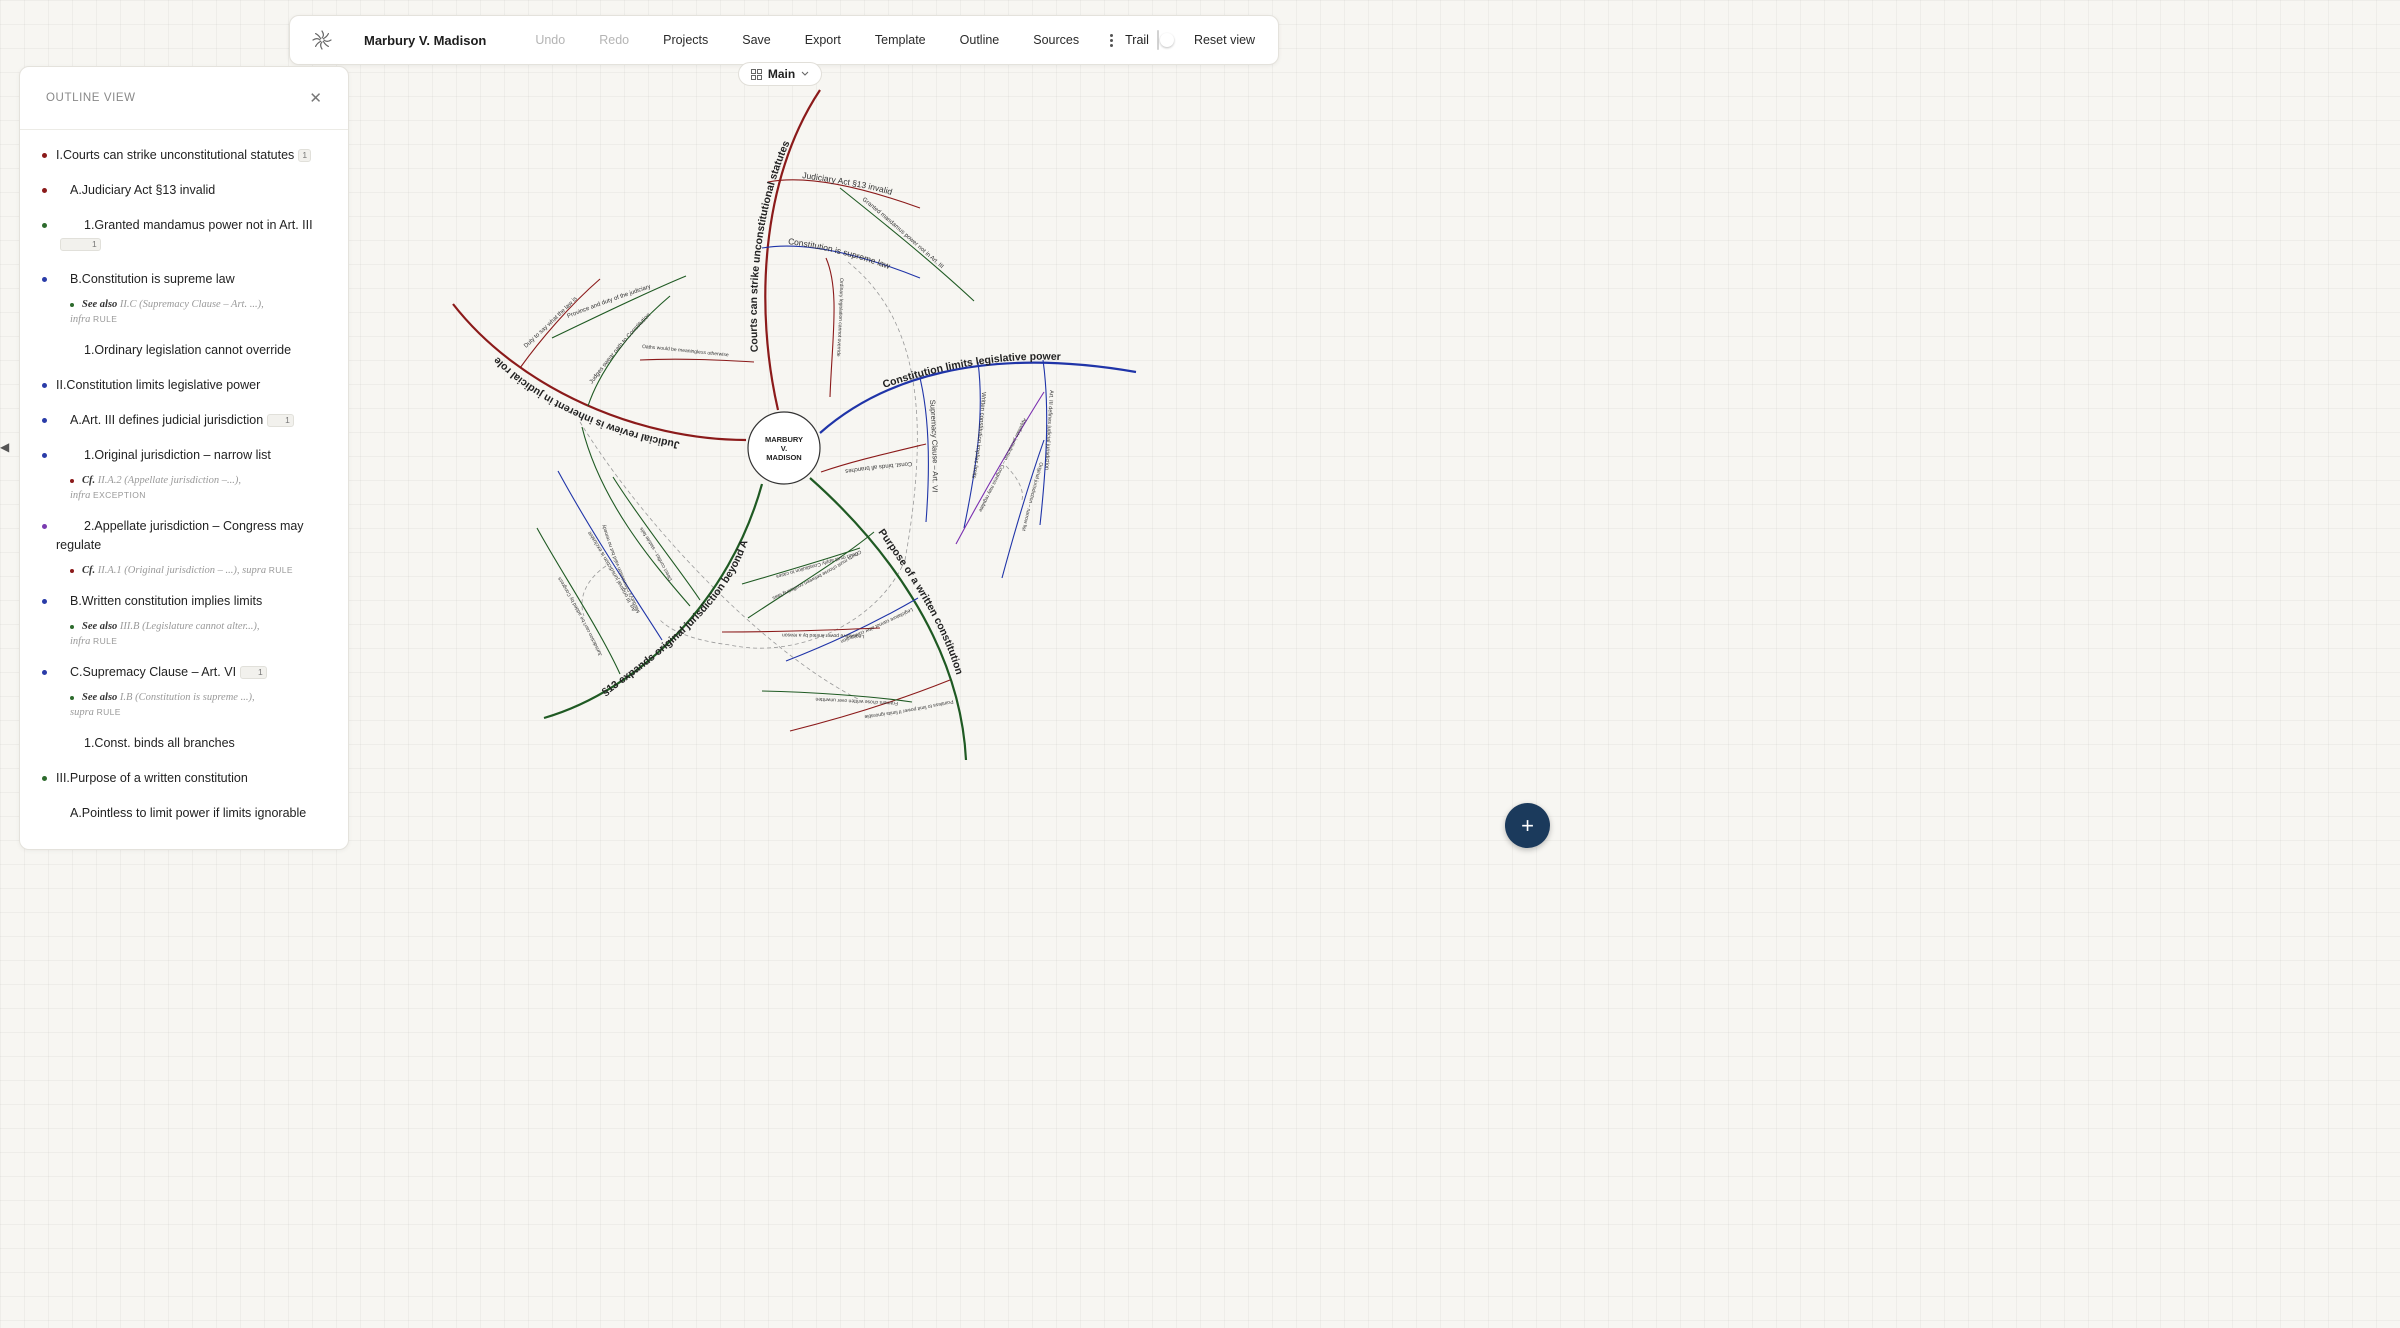 The image size is (2400, 1328). What do you see at coordinates (900, 40) in the screenshot?
I see `template-button: Template` at bounding box center [900, 40].